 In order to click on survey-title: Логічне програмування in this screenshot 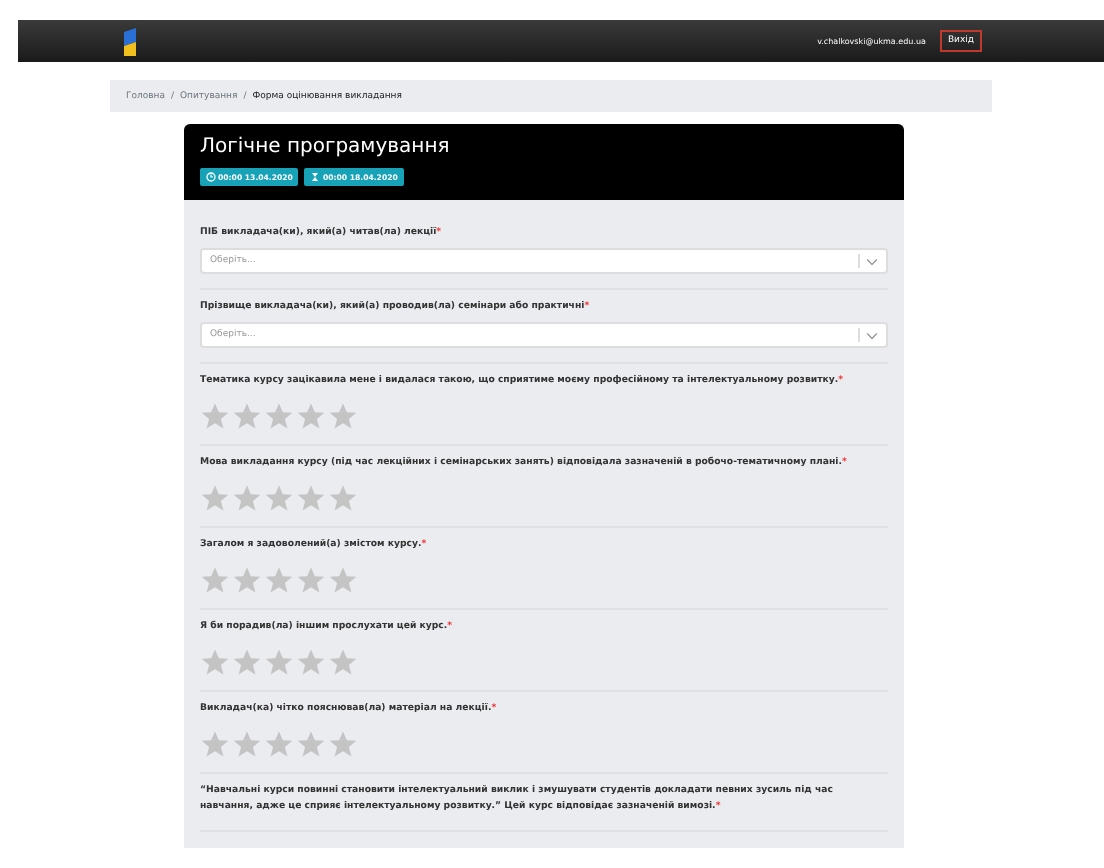, I will do `click(326, 147)`.